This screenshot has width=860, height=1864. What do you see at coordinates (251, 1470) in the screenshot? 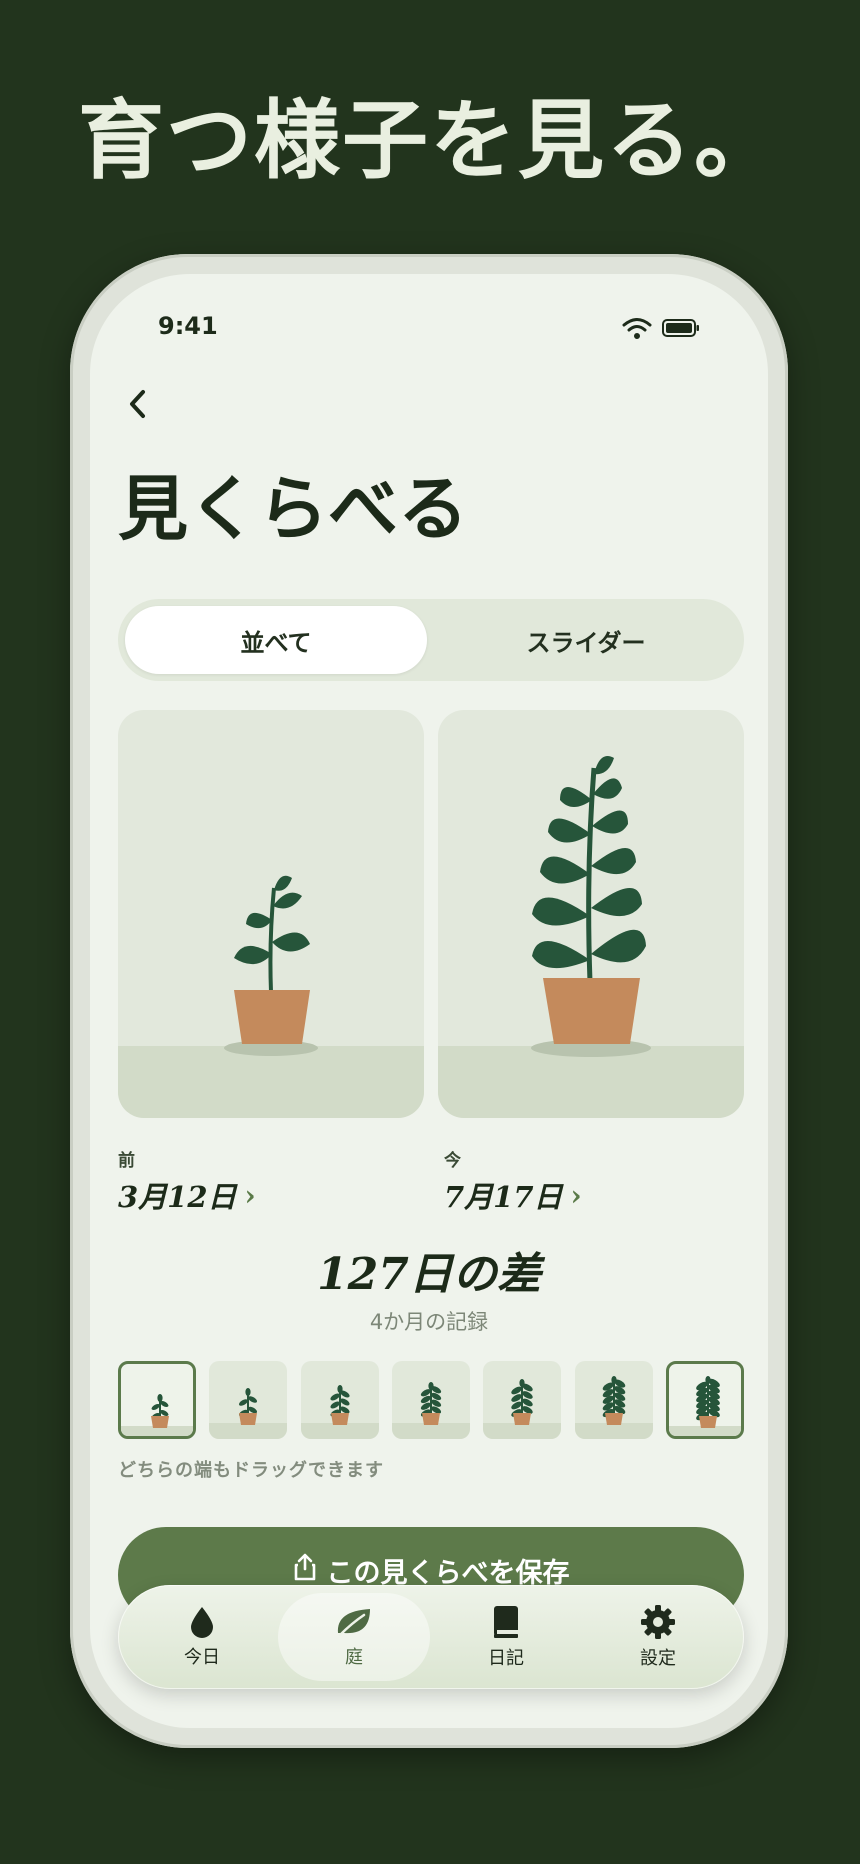
I see `drag-hint: どちらの端もドラッグできます` at bounding box center [251, 1470].